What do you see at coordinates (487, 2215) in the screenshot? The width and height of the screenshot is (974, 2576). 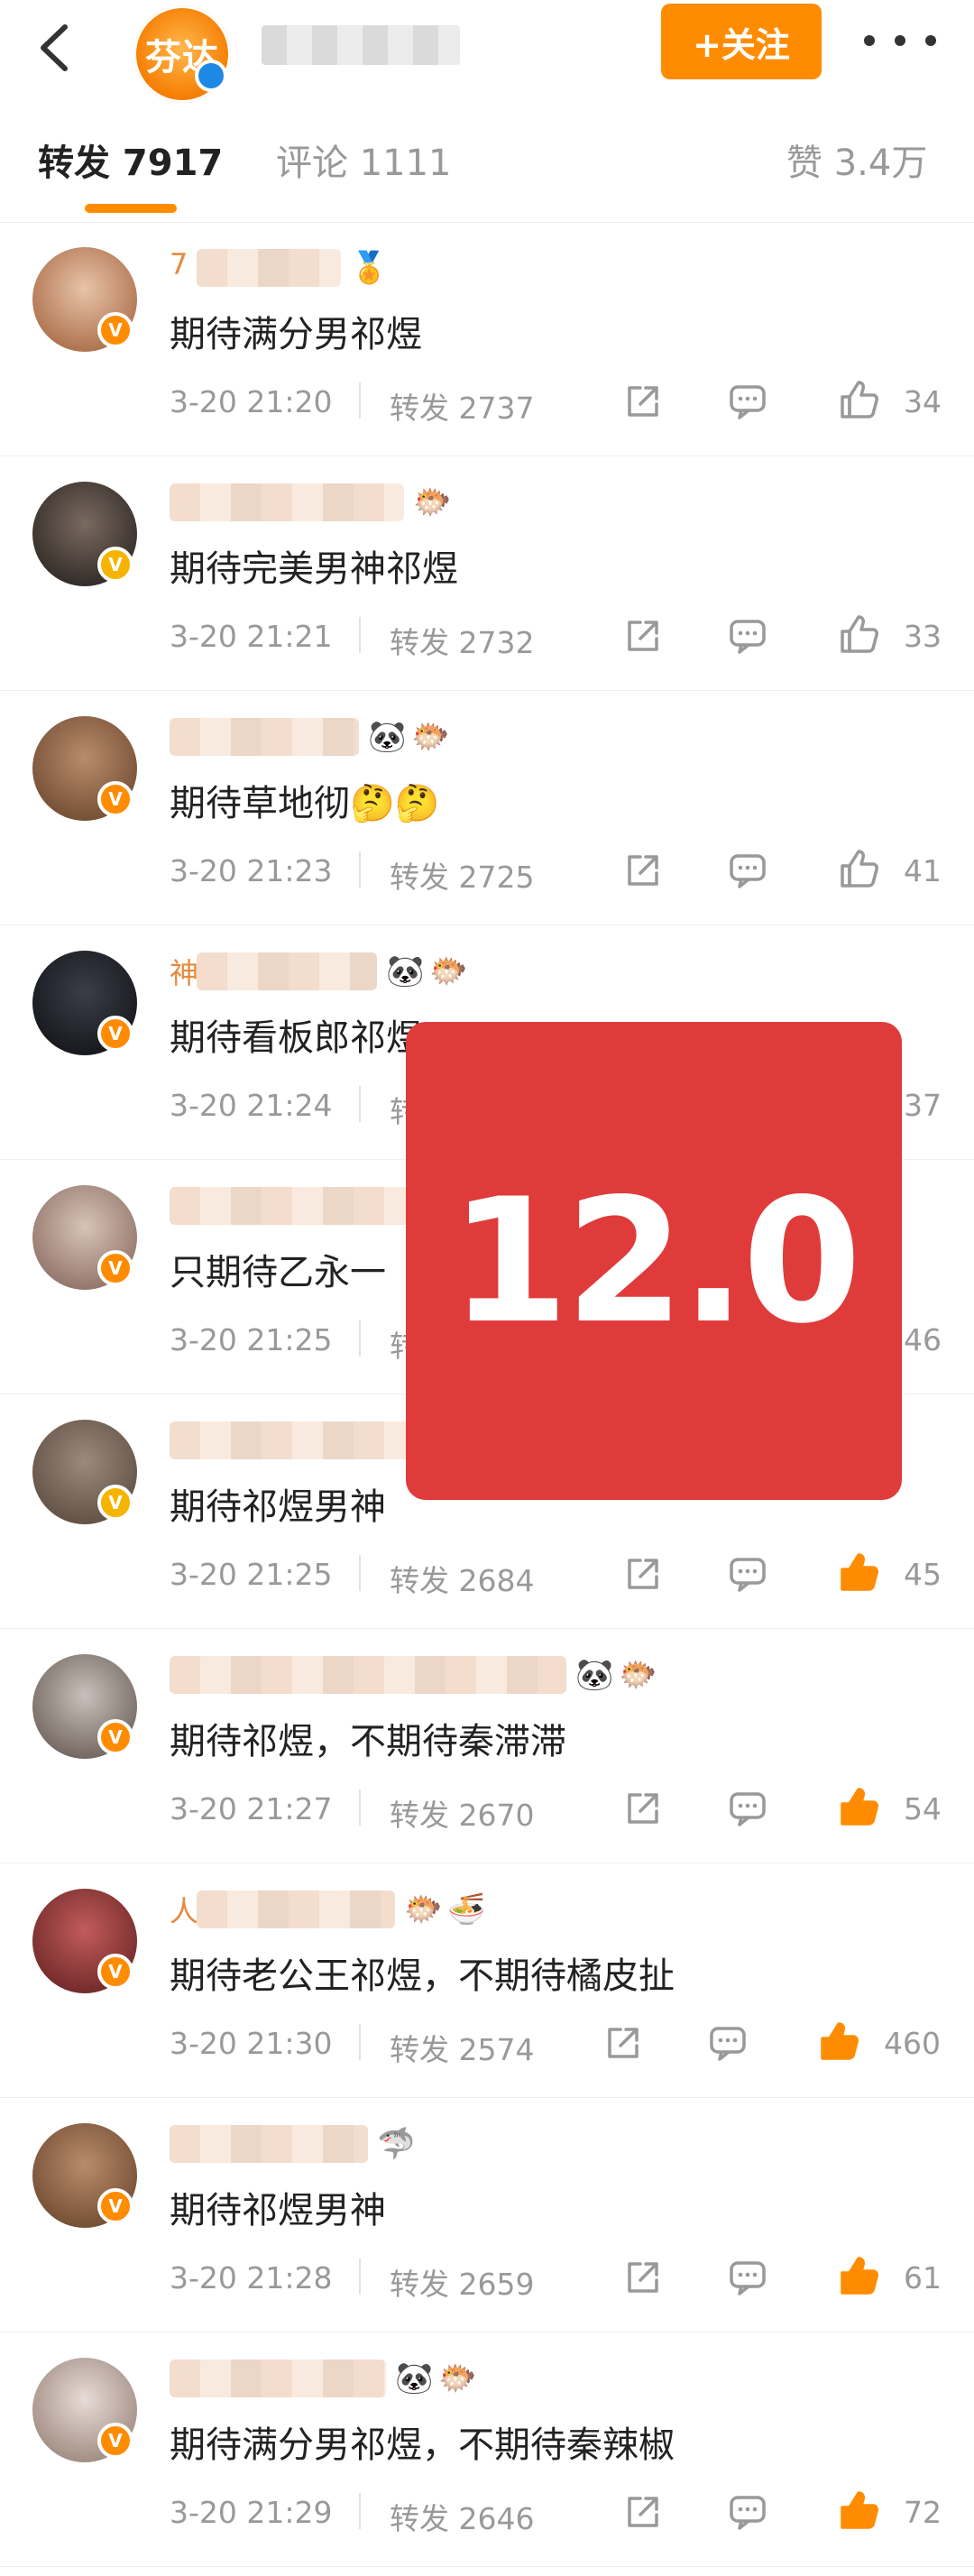 I see `list-item: V 🦈 期待祁煜男神 3-20 21:28 转发 2659 61` at bounding box center [487, 2215].